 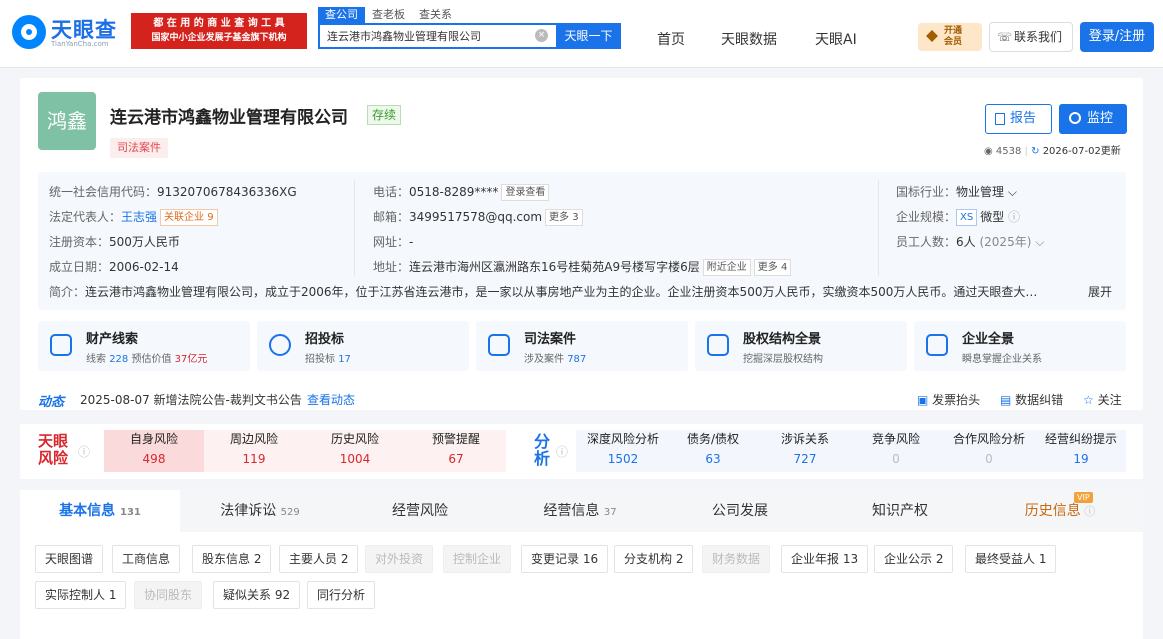 I want to click on report-button: 报告, so click(x=1018, y=119).